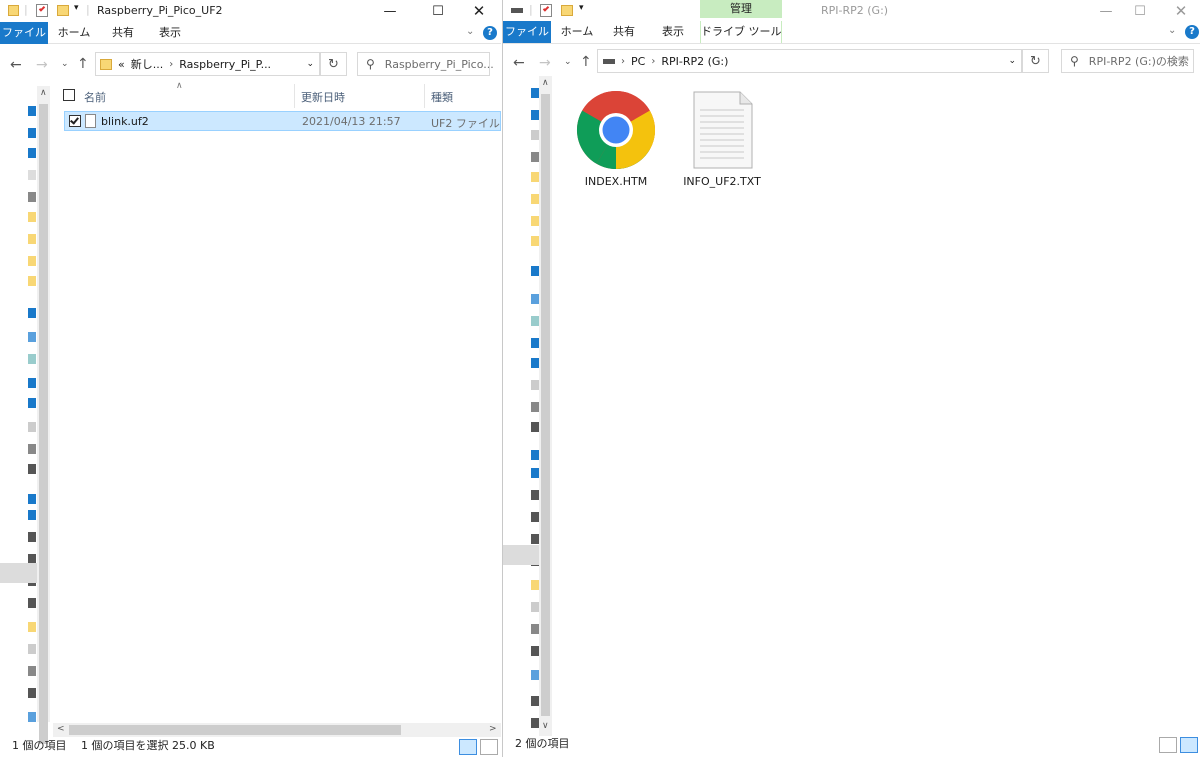 The height and width of the screenshot is (757, 1200). What do you see at coordinates (75, 121) in the screenshot?
I see `row-checkbox` at bounding box center [75, 121].